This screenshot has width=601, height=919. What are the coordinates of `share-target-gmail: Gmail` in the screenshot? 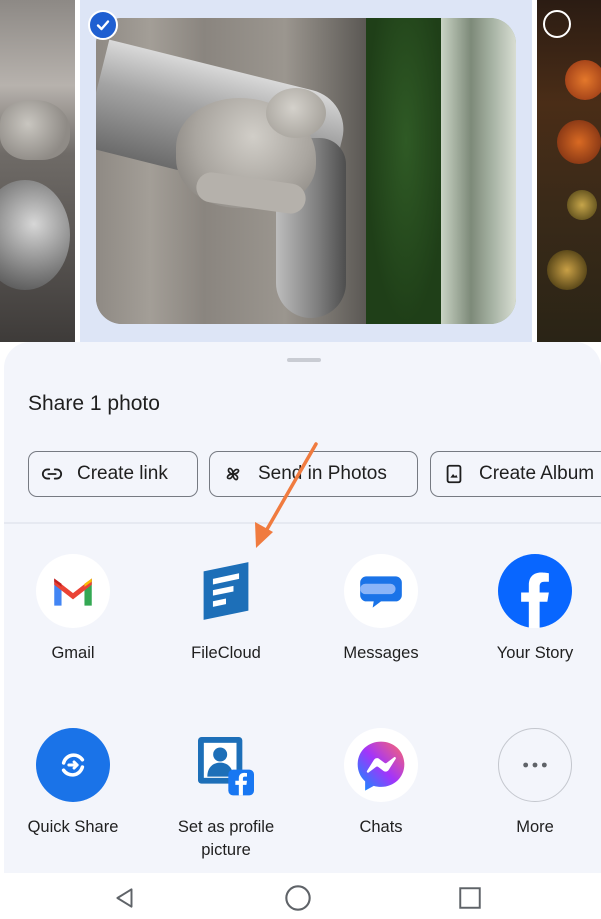 It's located at (74, 609).